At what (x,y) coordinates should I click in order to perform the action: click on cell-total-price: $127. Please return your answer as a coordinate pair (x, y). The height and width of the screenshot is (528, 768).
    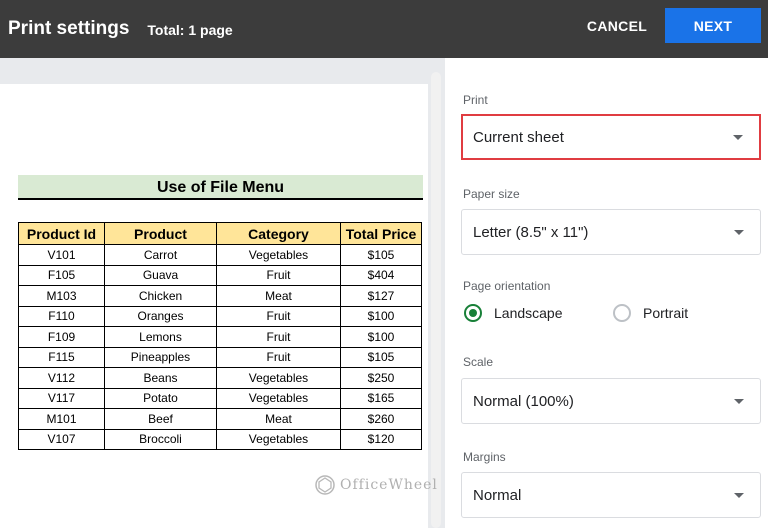
    Looking at the image, I should click on (381, 296).